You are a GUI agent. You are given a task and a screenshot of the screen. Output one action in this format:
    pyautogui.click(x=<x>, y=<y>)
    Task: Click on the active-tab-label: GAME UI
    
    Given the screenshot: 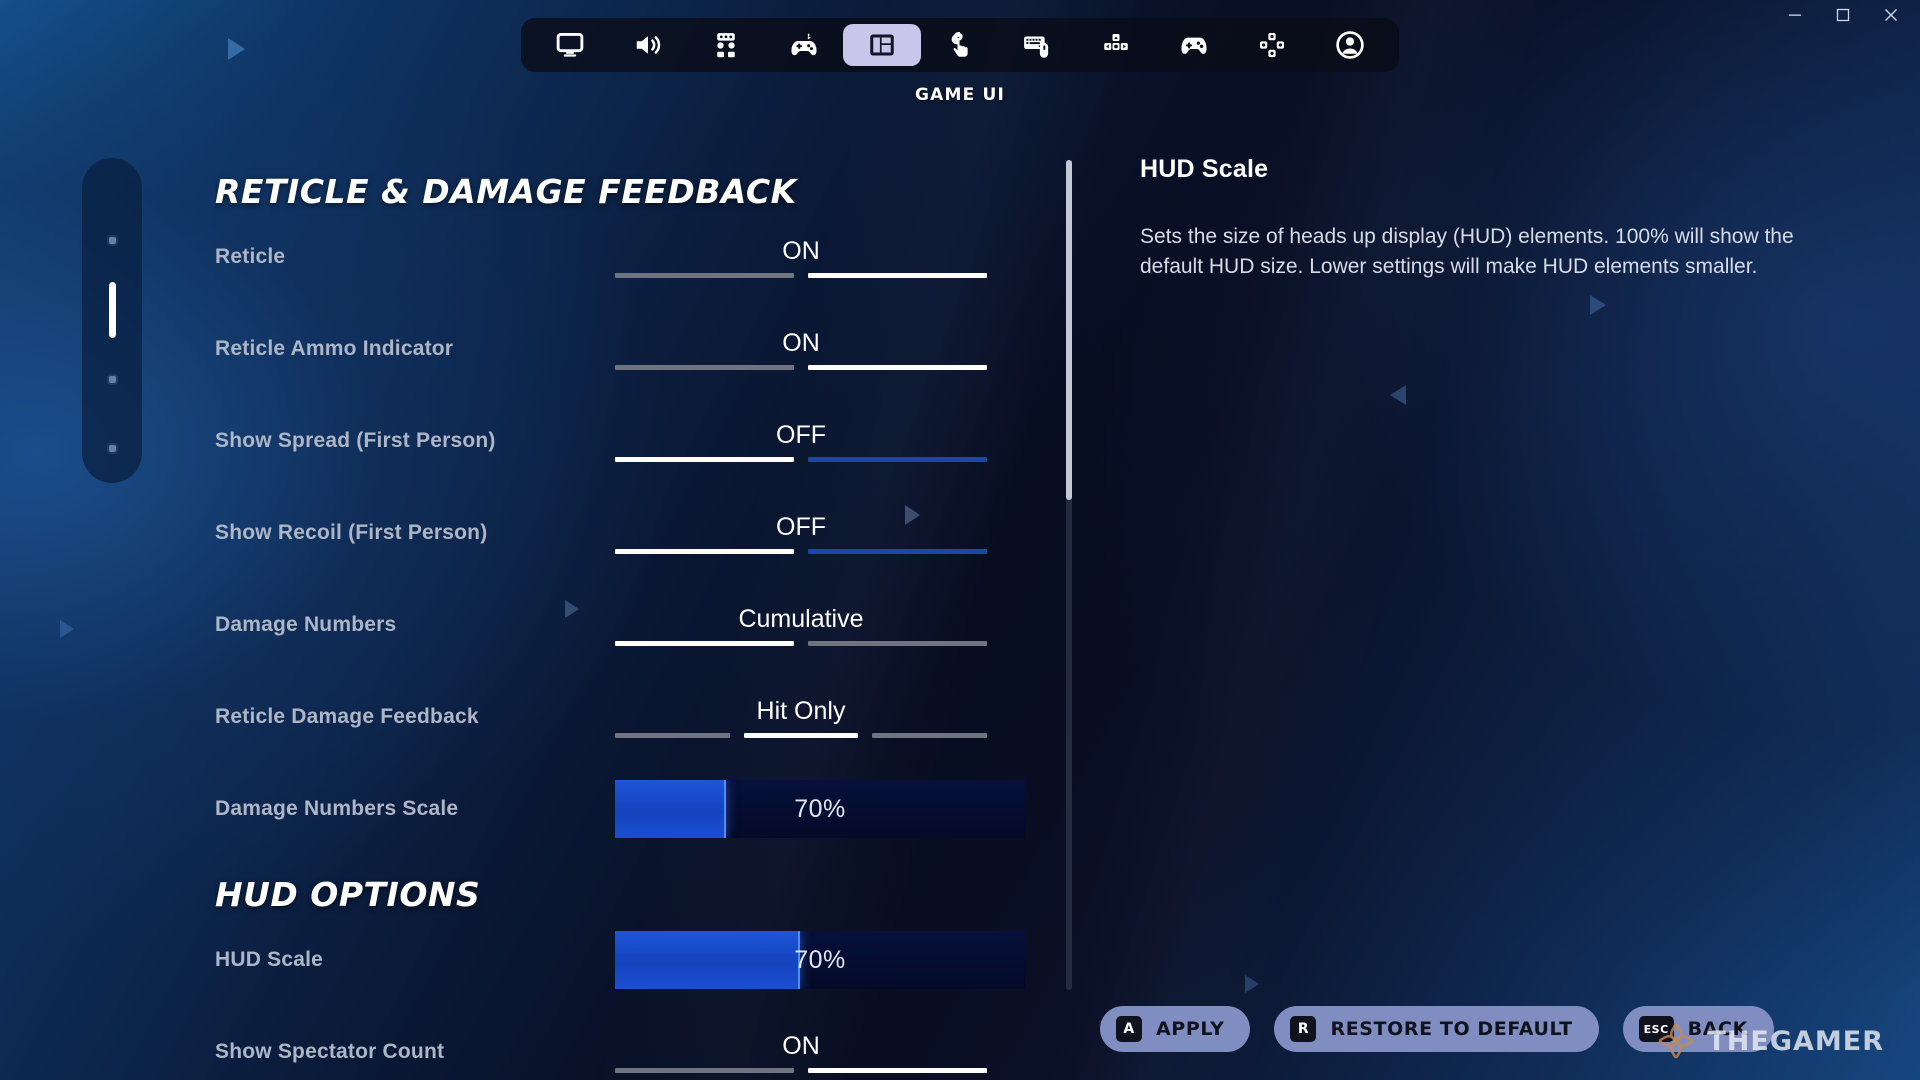 What is the action you would take?
    pyautogui.click(x=960, y=95)
    